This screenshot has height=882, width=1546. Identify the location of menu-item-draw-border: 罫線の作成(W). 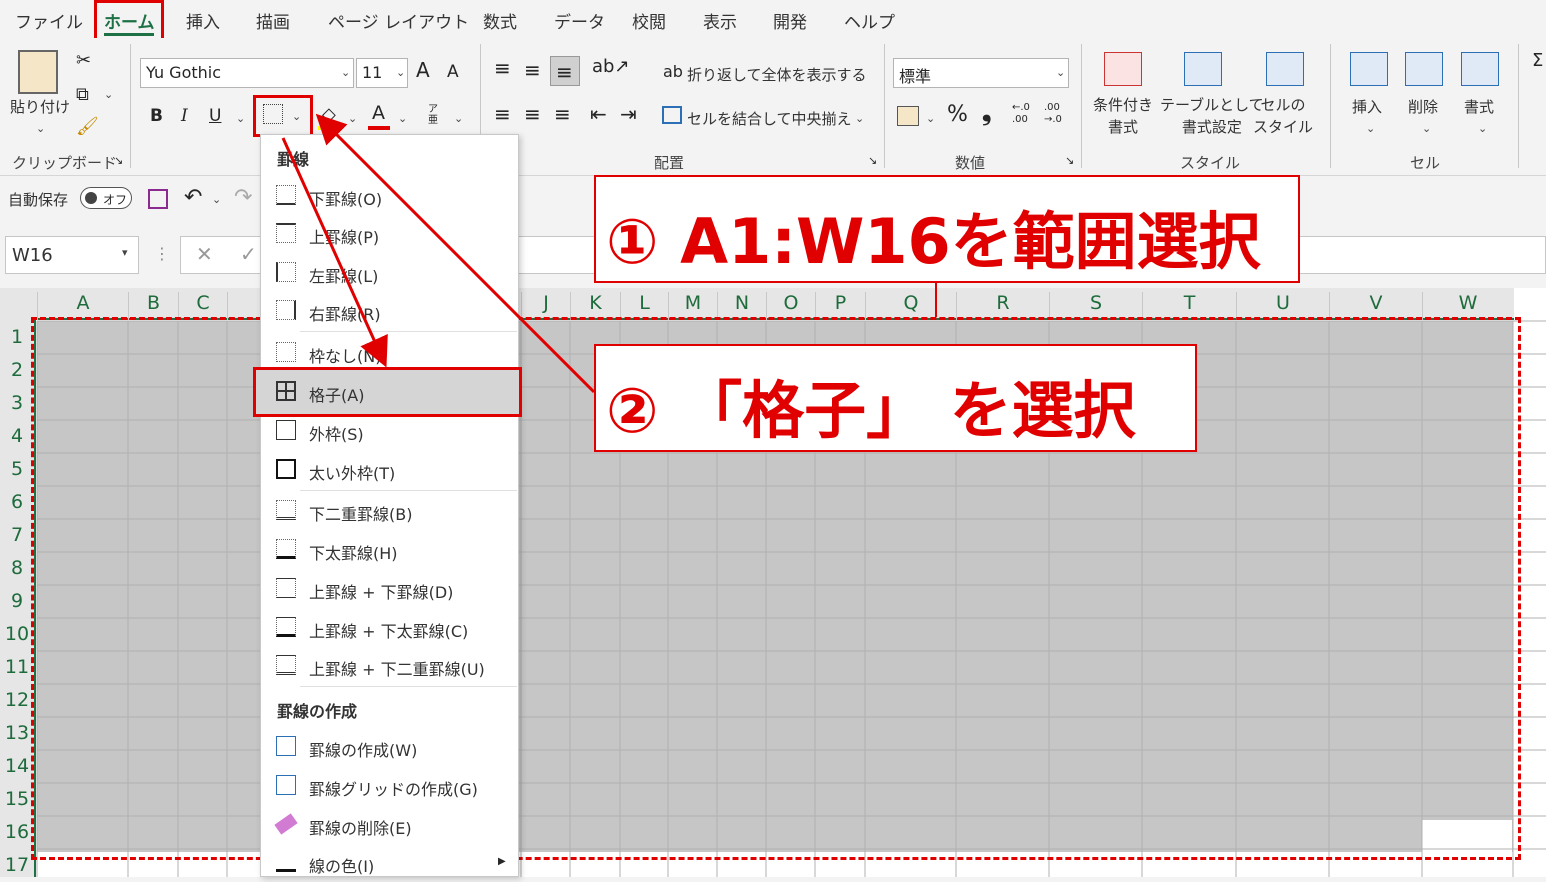
(388, 747).